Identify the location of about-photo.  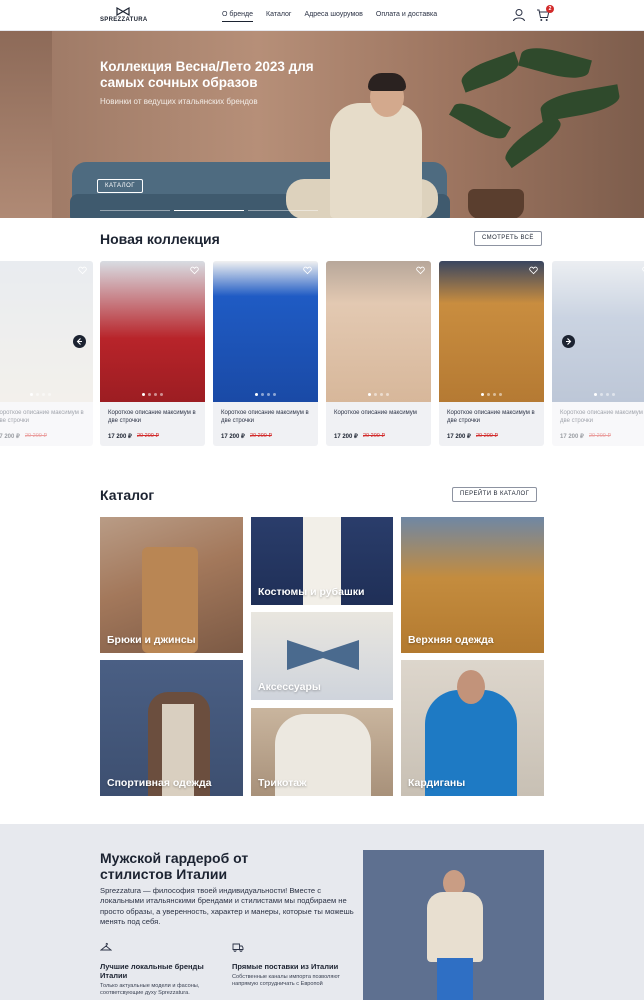
(453, 925).